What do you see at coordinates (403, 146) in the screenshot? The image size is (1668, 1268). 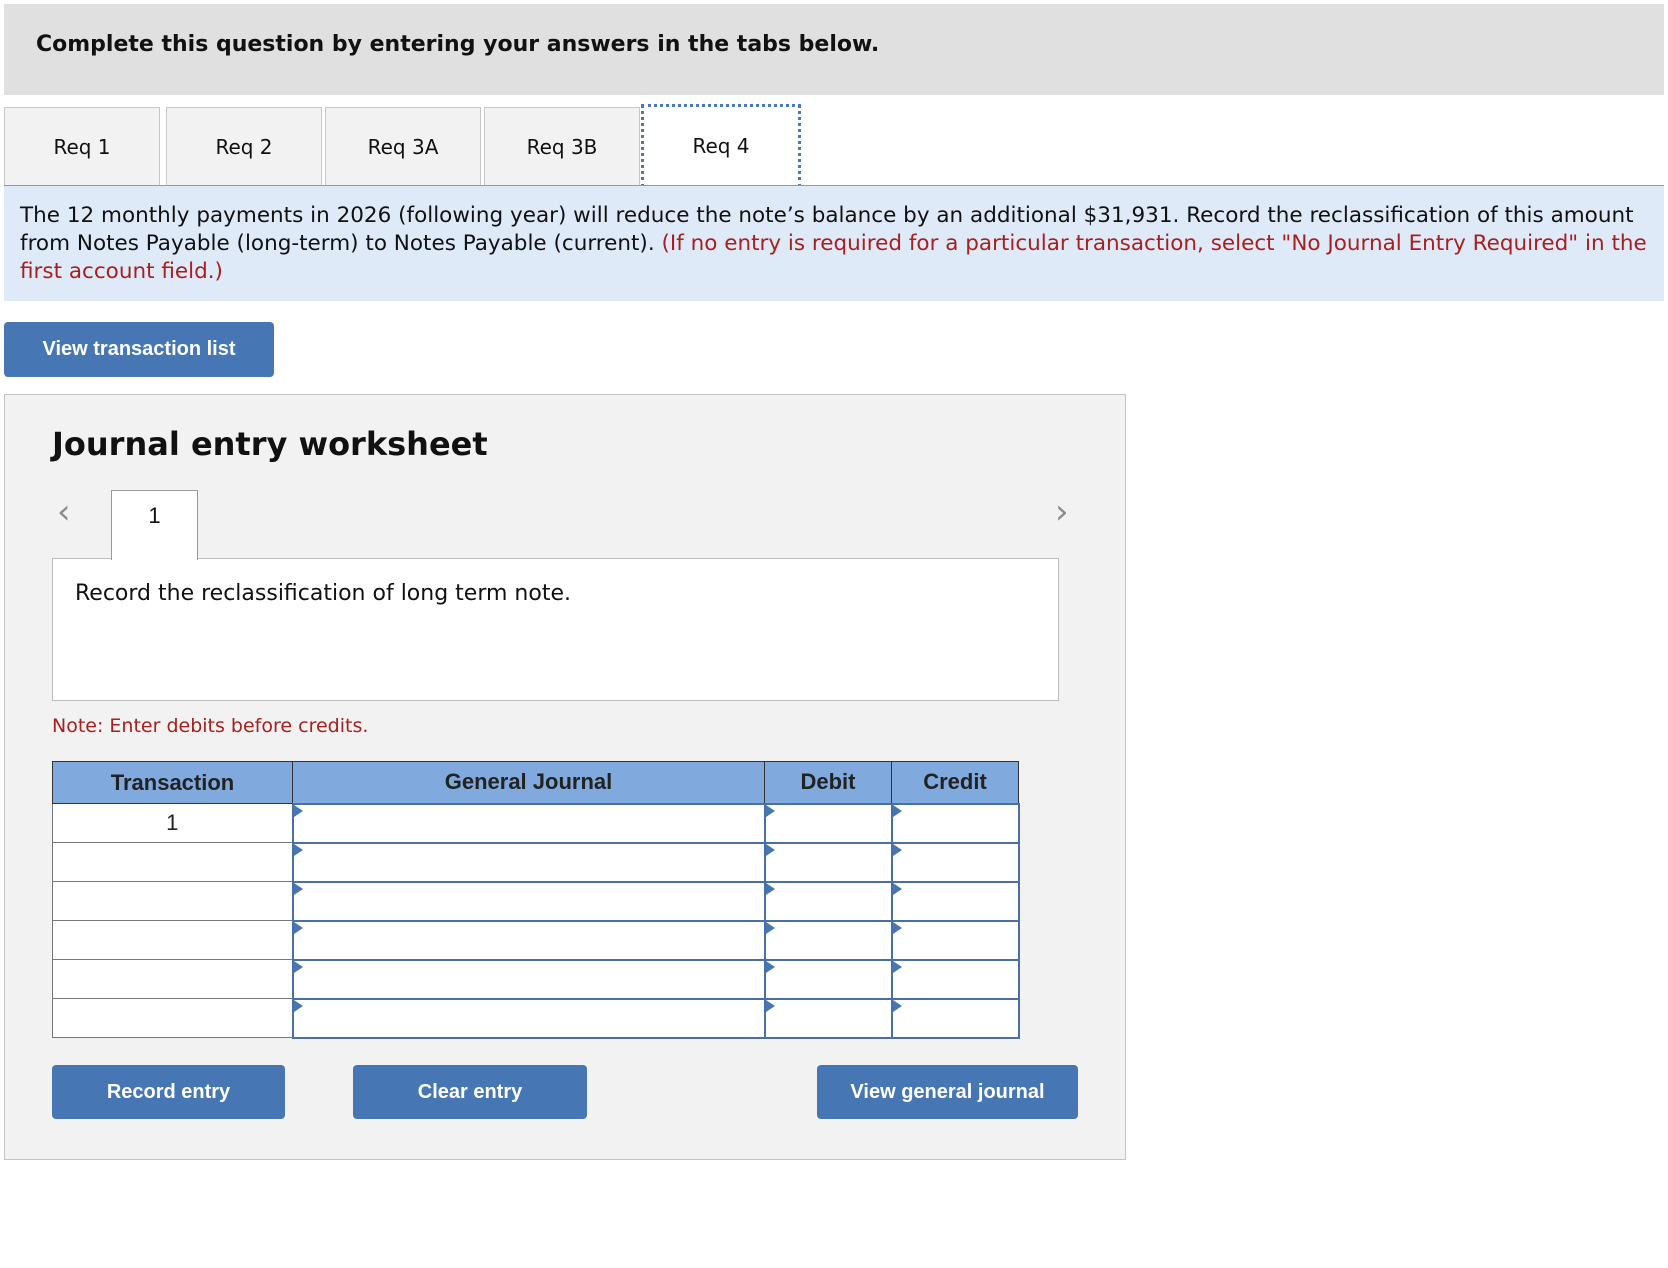 I see `tab-req-3a: Req 3A` at bounding box center [403, 146].